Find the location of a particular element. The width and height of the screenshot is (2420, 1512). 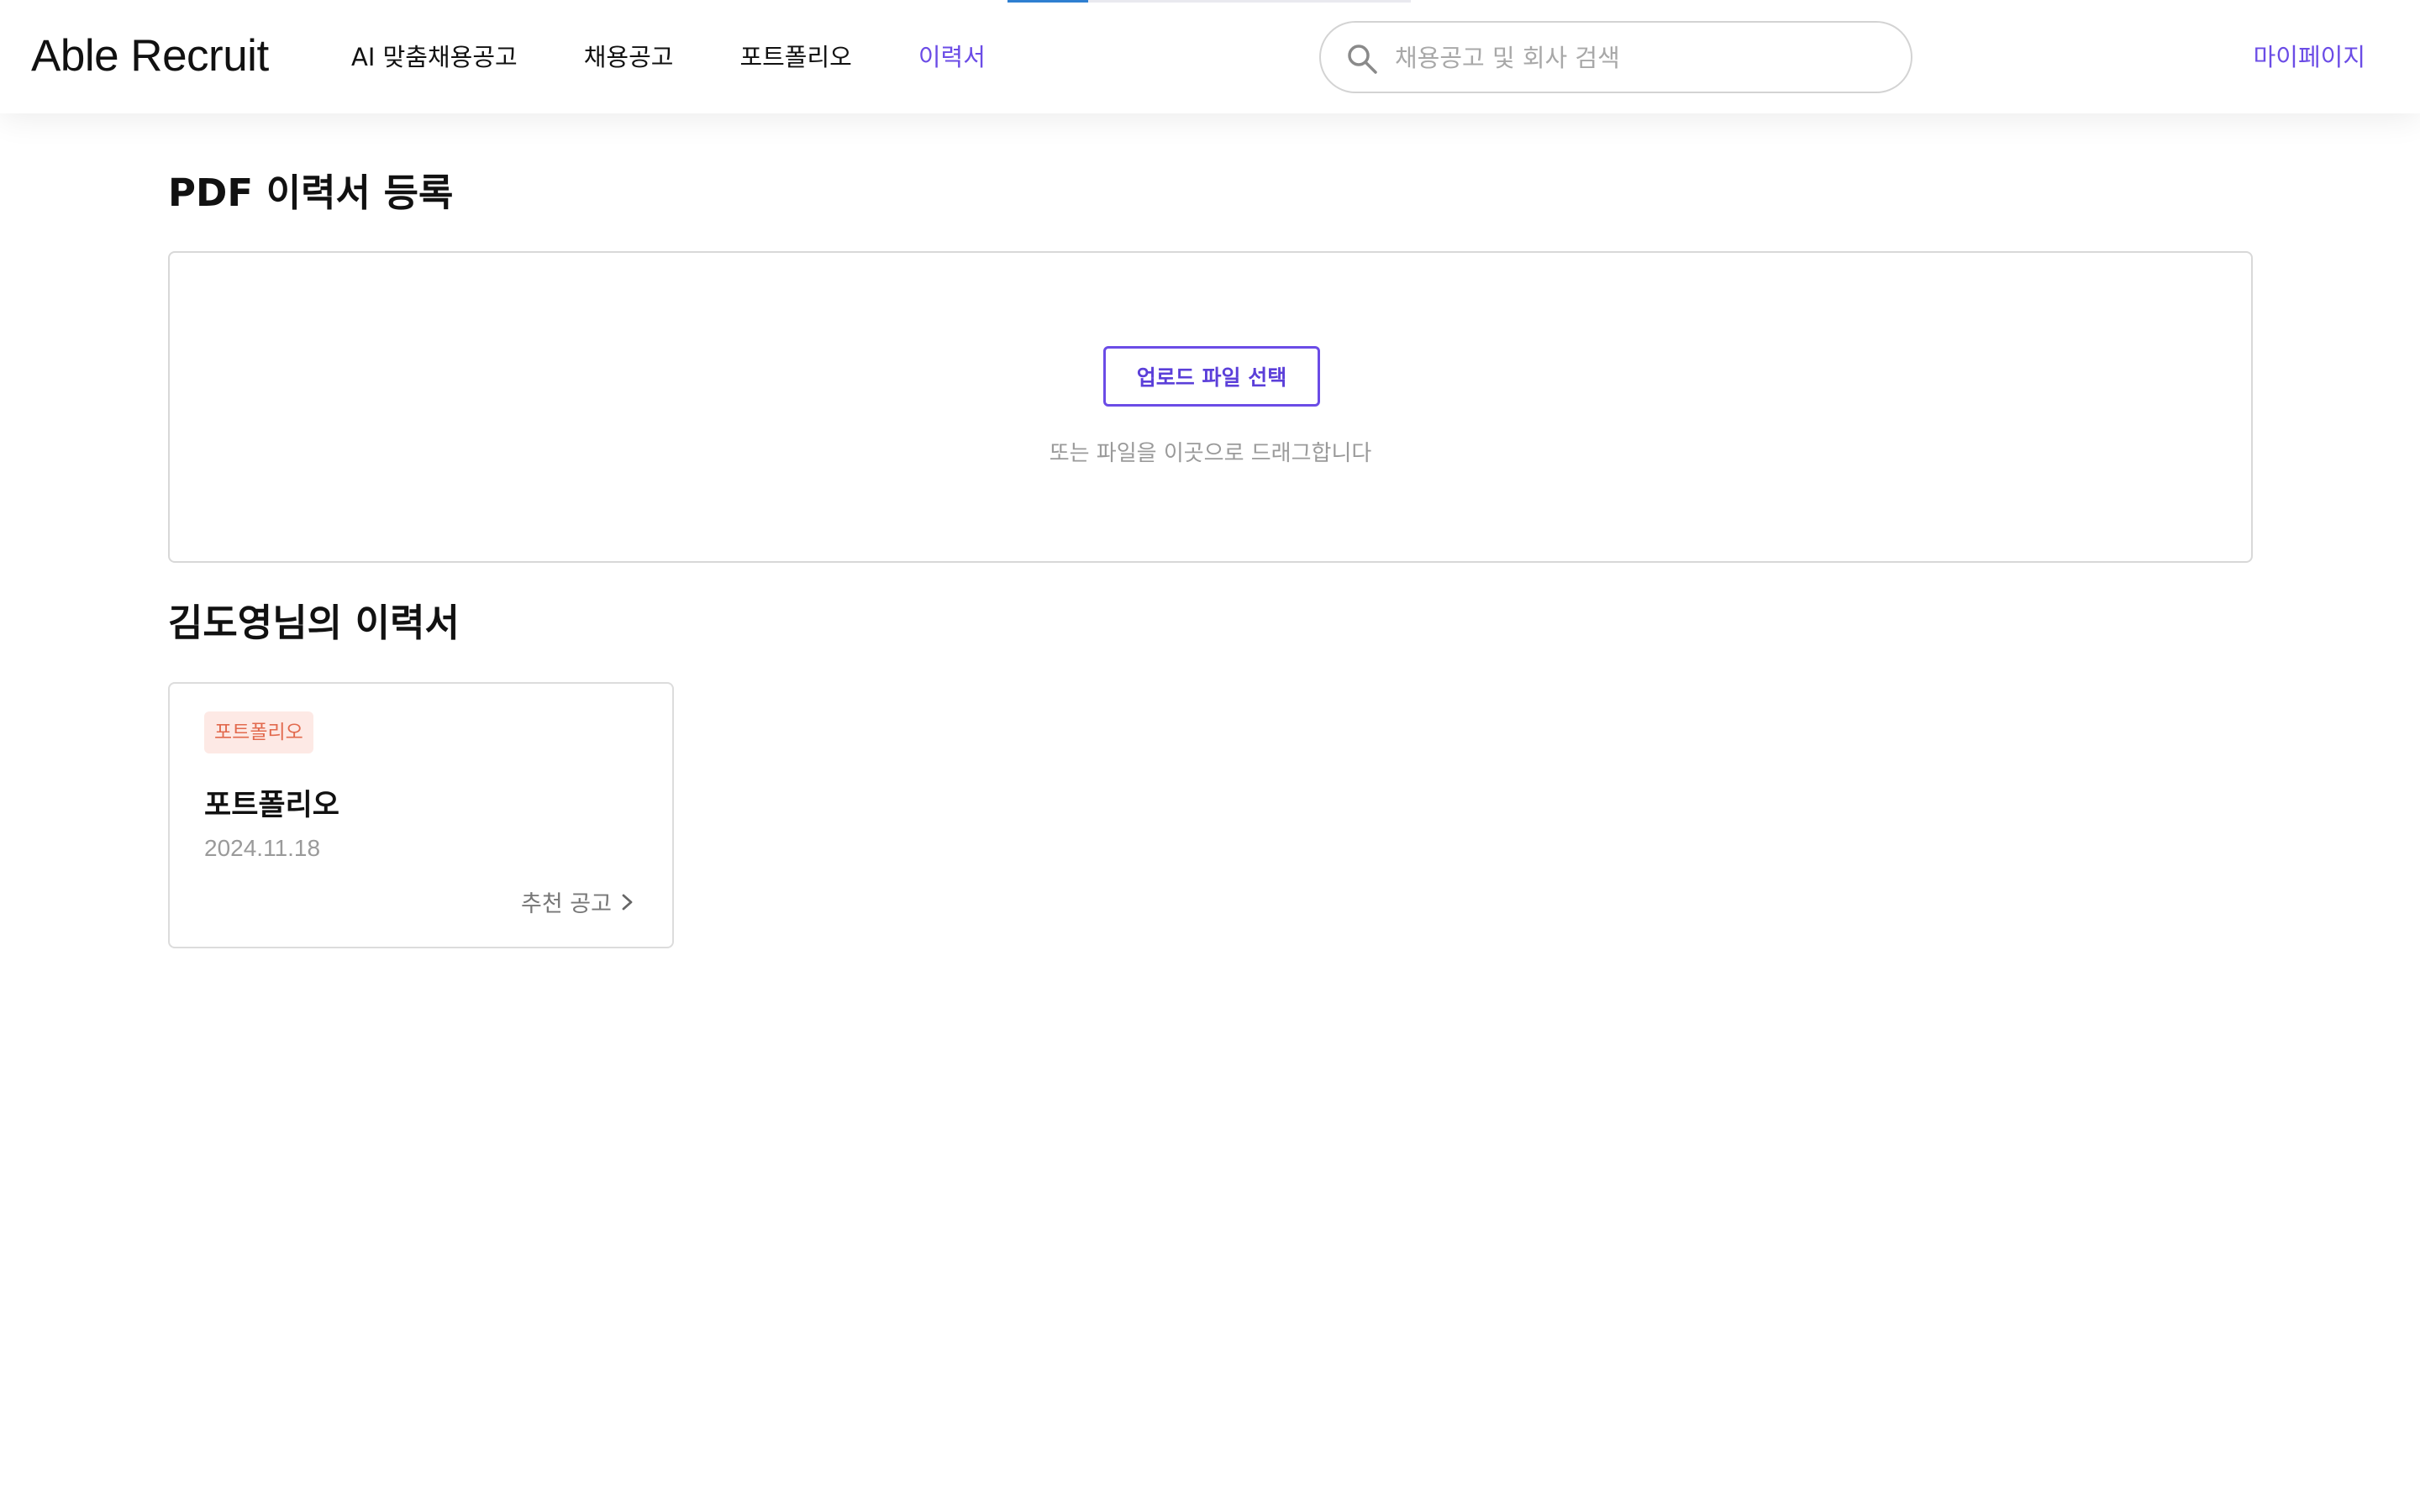

app-logo: Able Recruit is located at coordinates (150, 56).